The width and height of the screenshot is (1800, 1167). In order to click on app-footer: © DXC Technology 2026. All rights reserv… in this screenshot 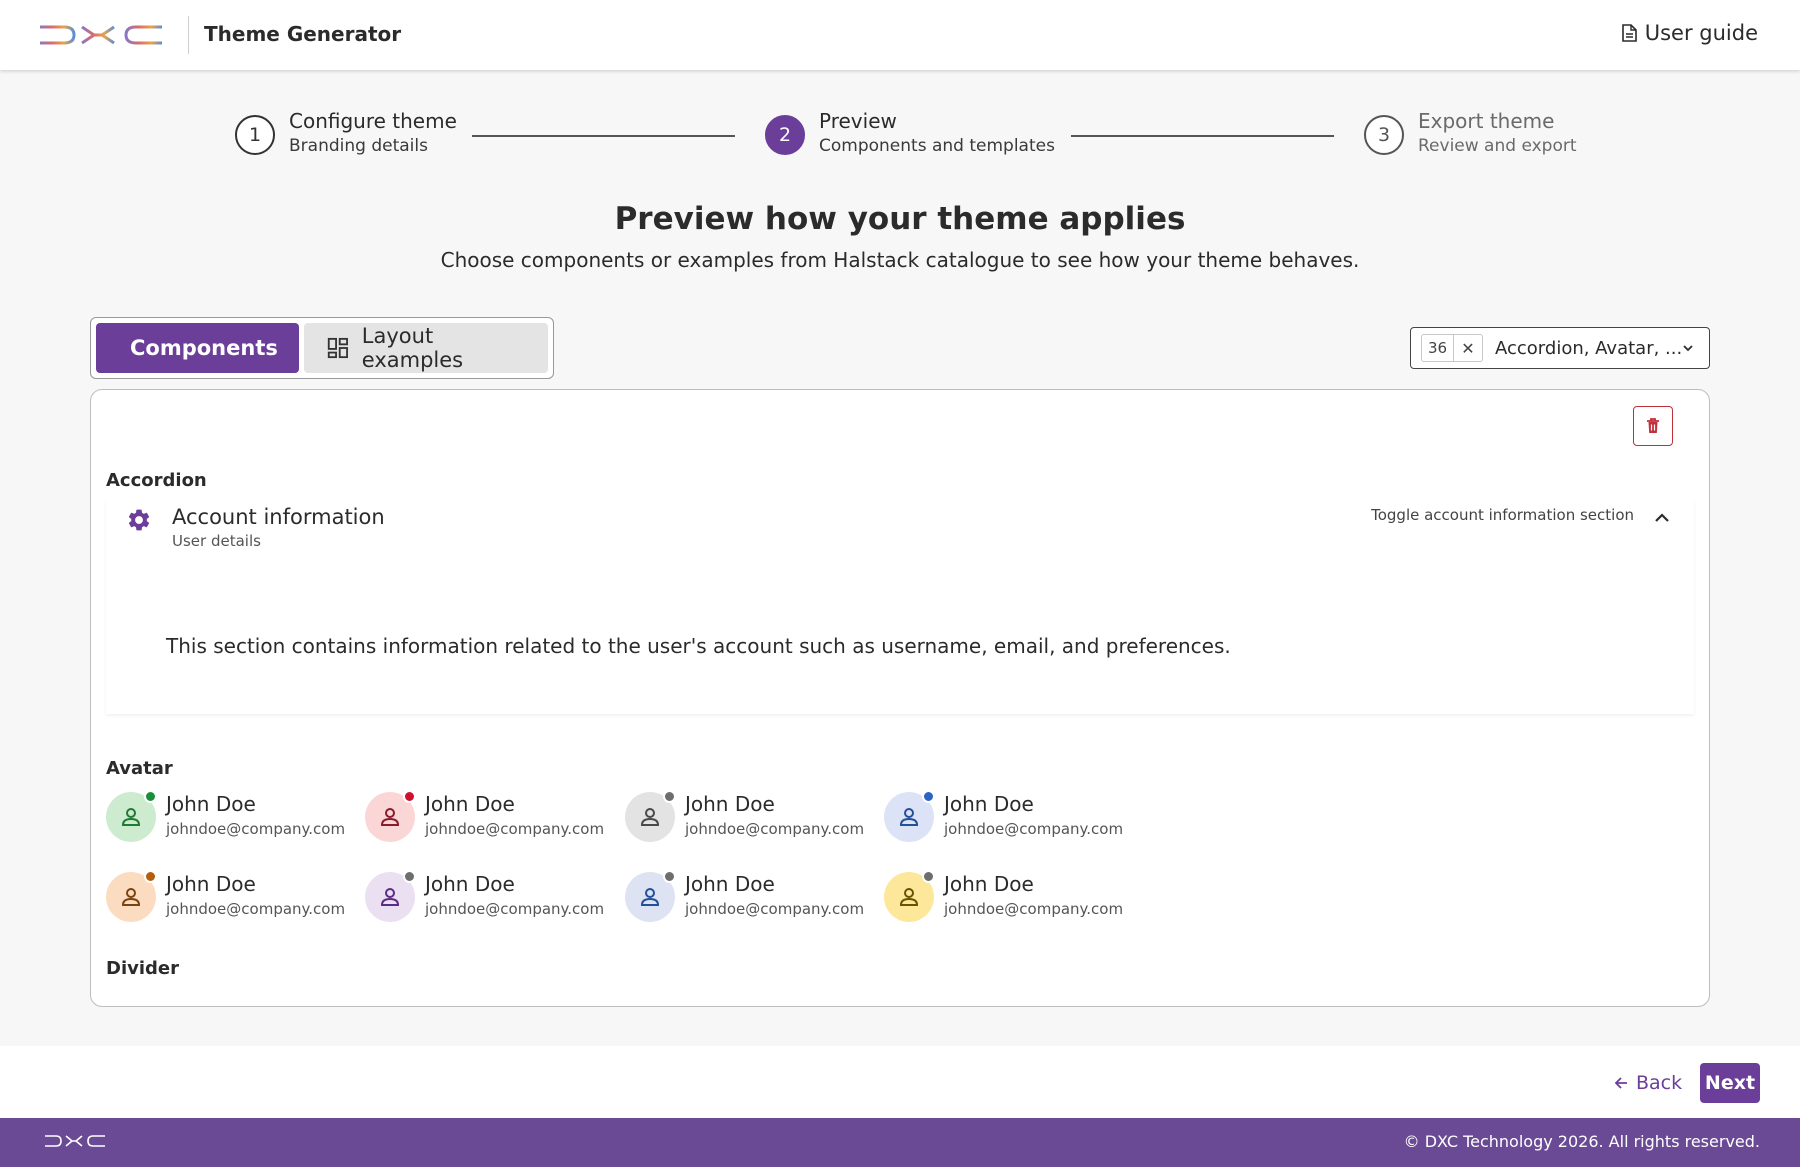, I will do `click(900, 1142)`.